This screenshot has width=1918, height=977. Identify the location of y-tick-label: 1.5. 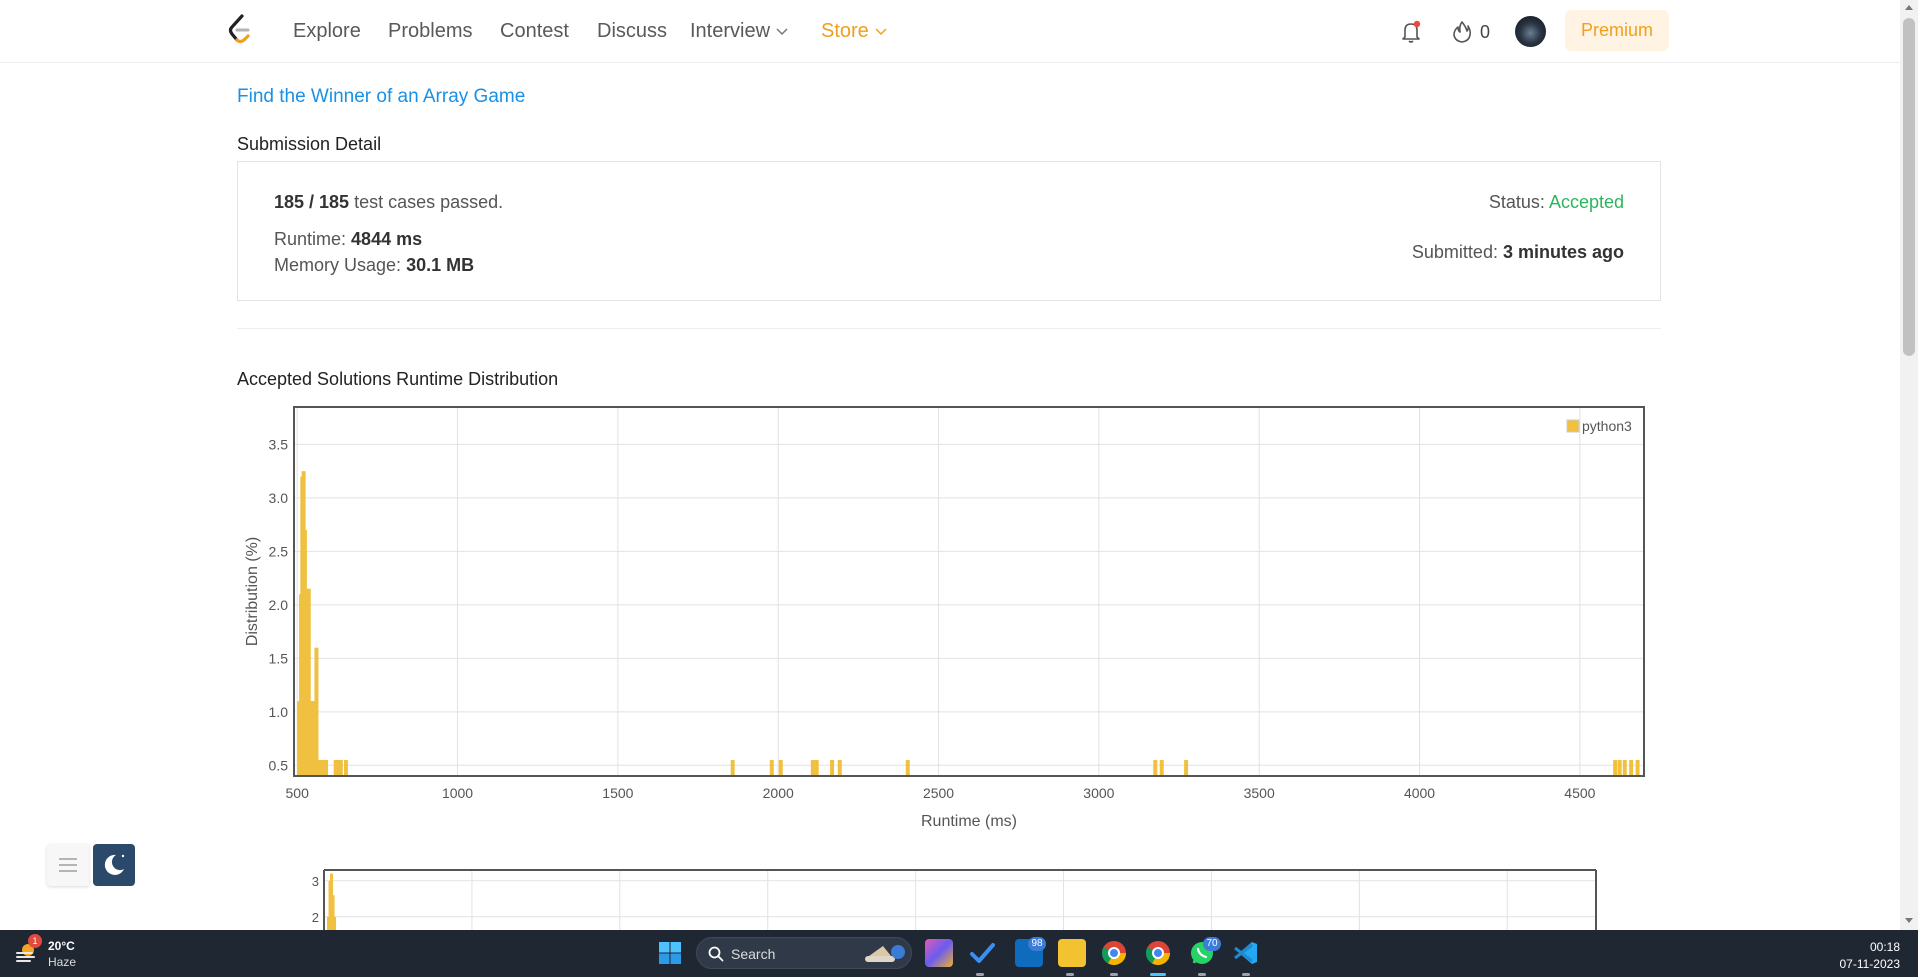
(279, 658).